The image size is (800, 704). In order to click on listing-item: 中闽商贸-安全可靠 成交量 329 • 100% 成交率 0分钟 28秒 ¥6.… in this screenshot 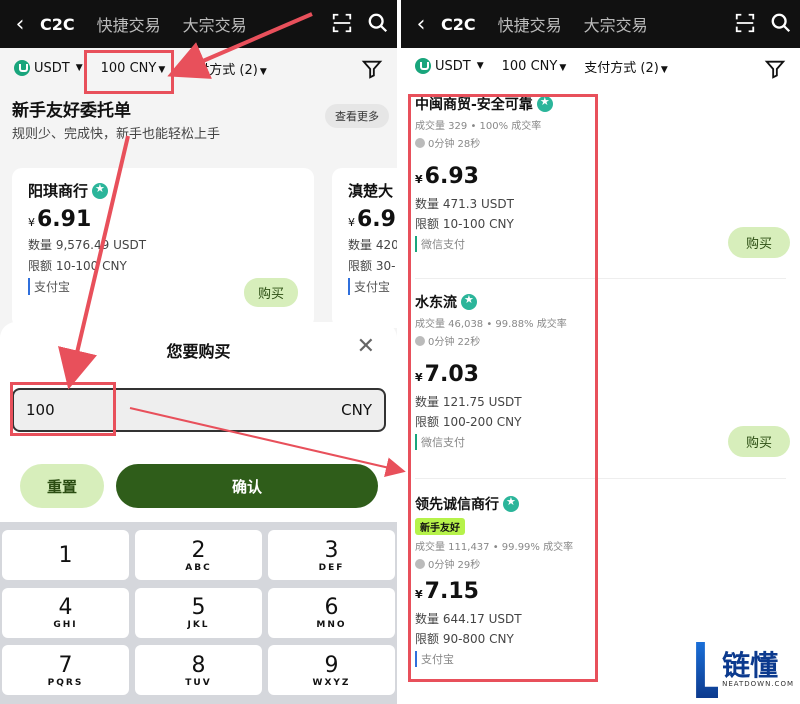, I will do `click(484, 173)`.